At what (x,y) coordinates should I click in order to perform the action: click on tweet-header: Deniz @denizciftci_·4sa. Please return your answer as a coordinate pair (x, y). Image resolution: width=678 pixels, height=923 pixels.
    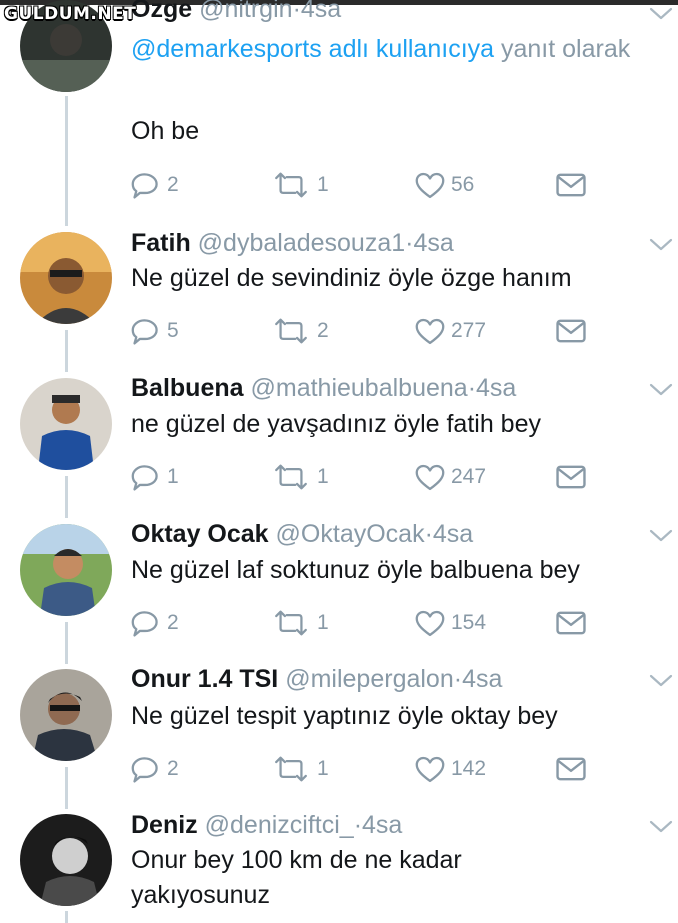
    Looking at the image, I should click on (266, 825).